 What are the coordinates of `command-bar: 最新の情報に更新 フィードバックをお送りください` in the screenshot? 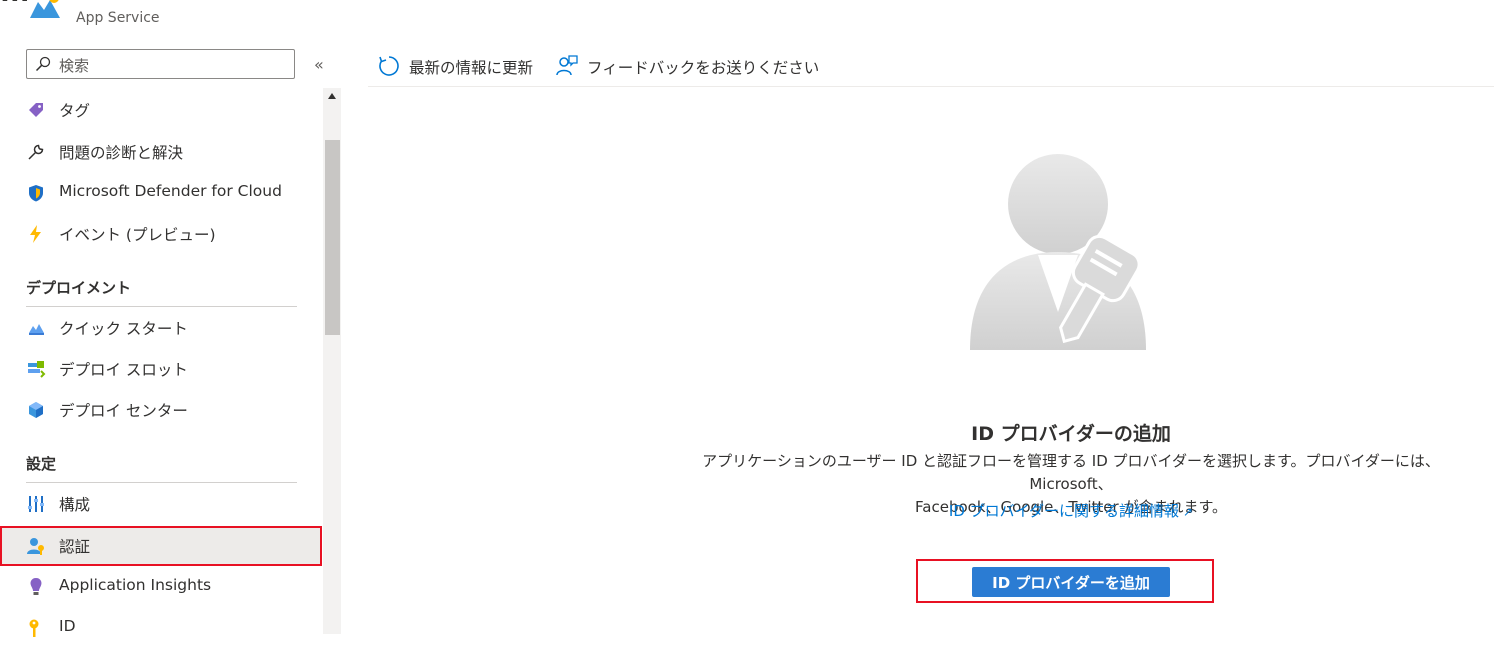 It's located at (931, 67).